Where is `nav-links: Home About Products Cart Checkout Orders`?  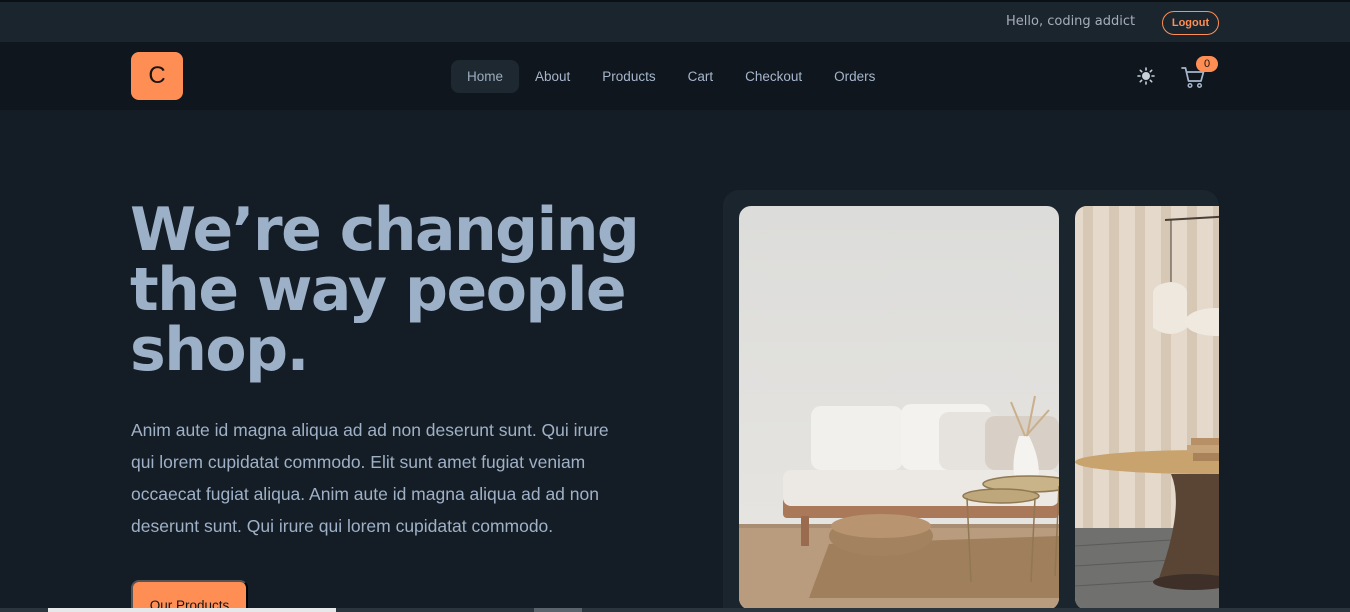 nav-links: Home About Products Cart Checkout Orders is located at coordinates (671, 76).